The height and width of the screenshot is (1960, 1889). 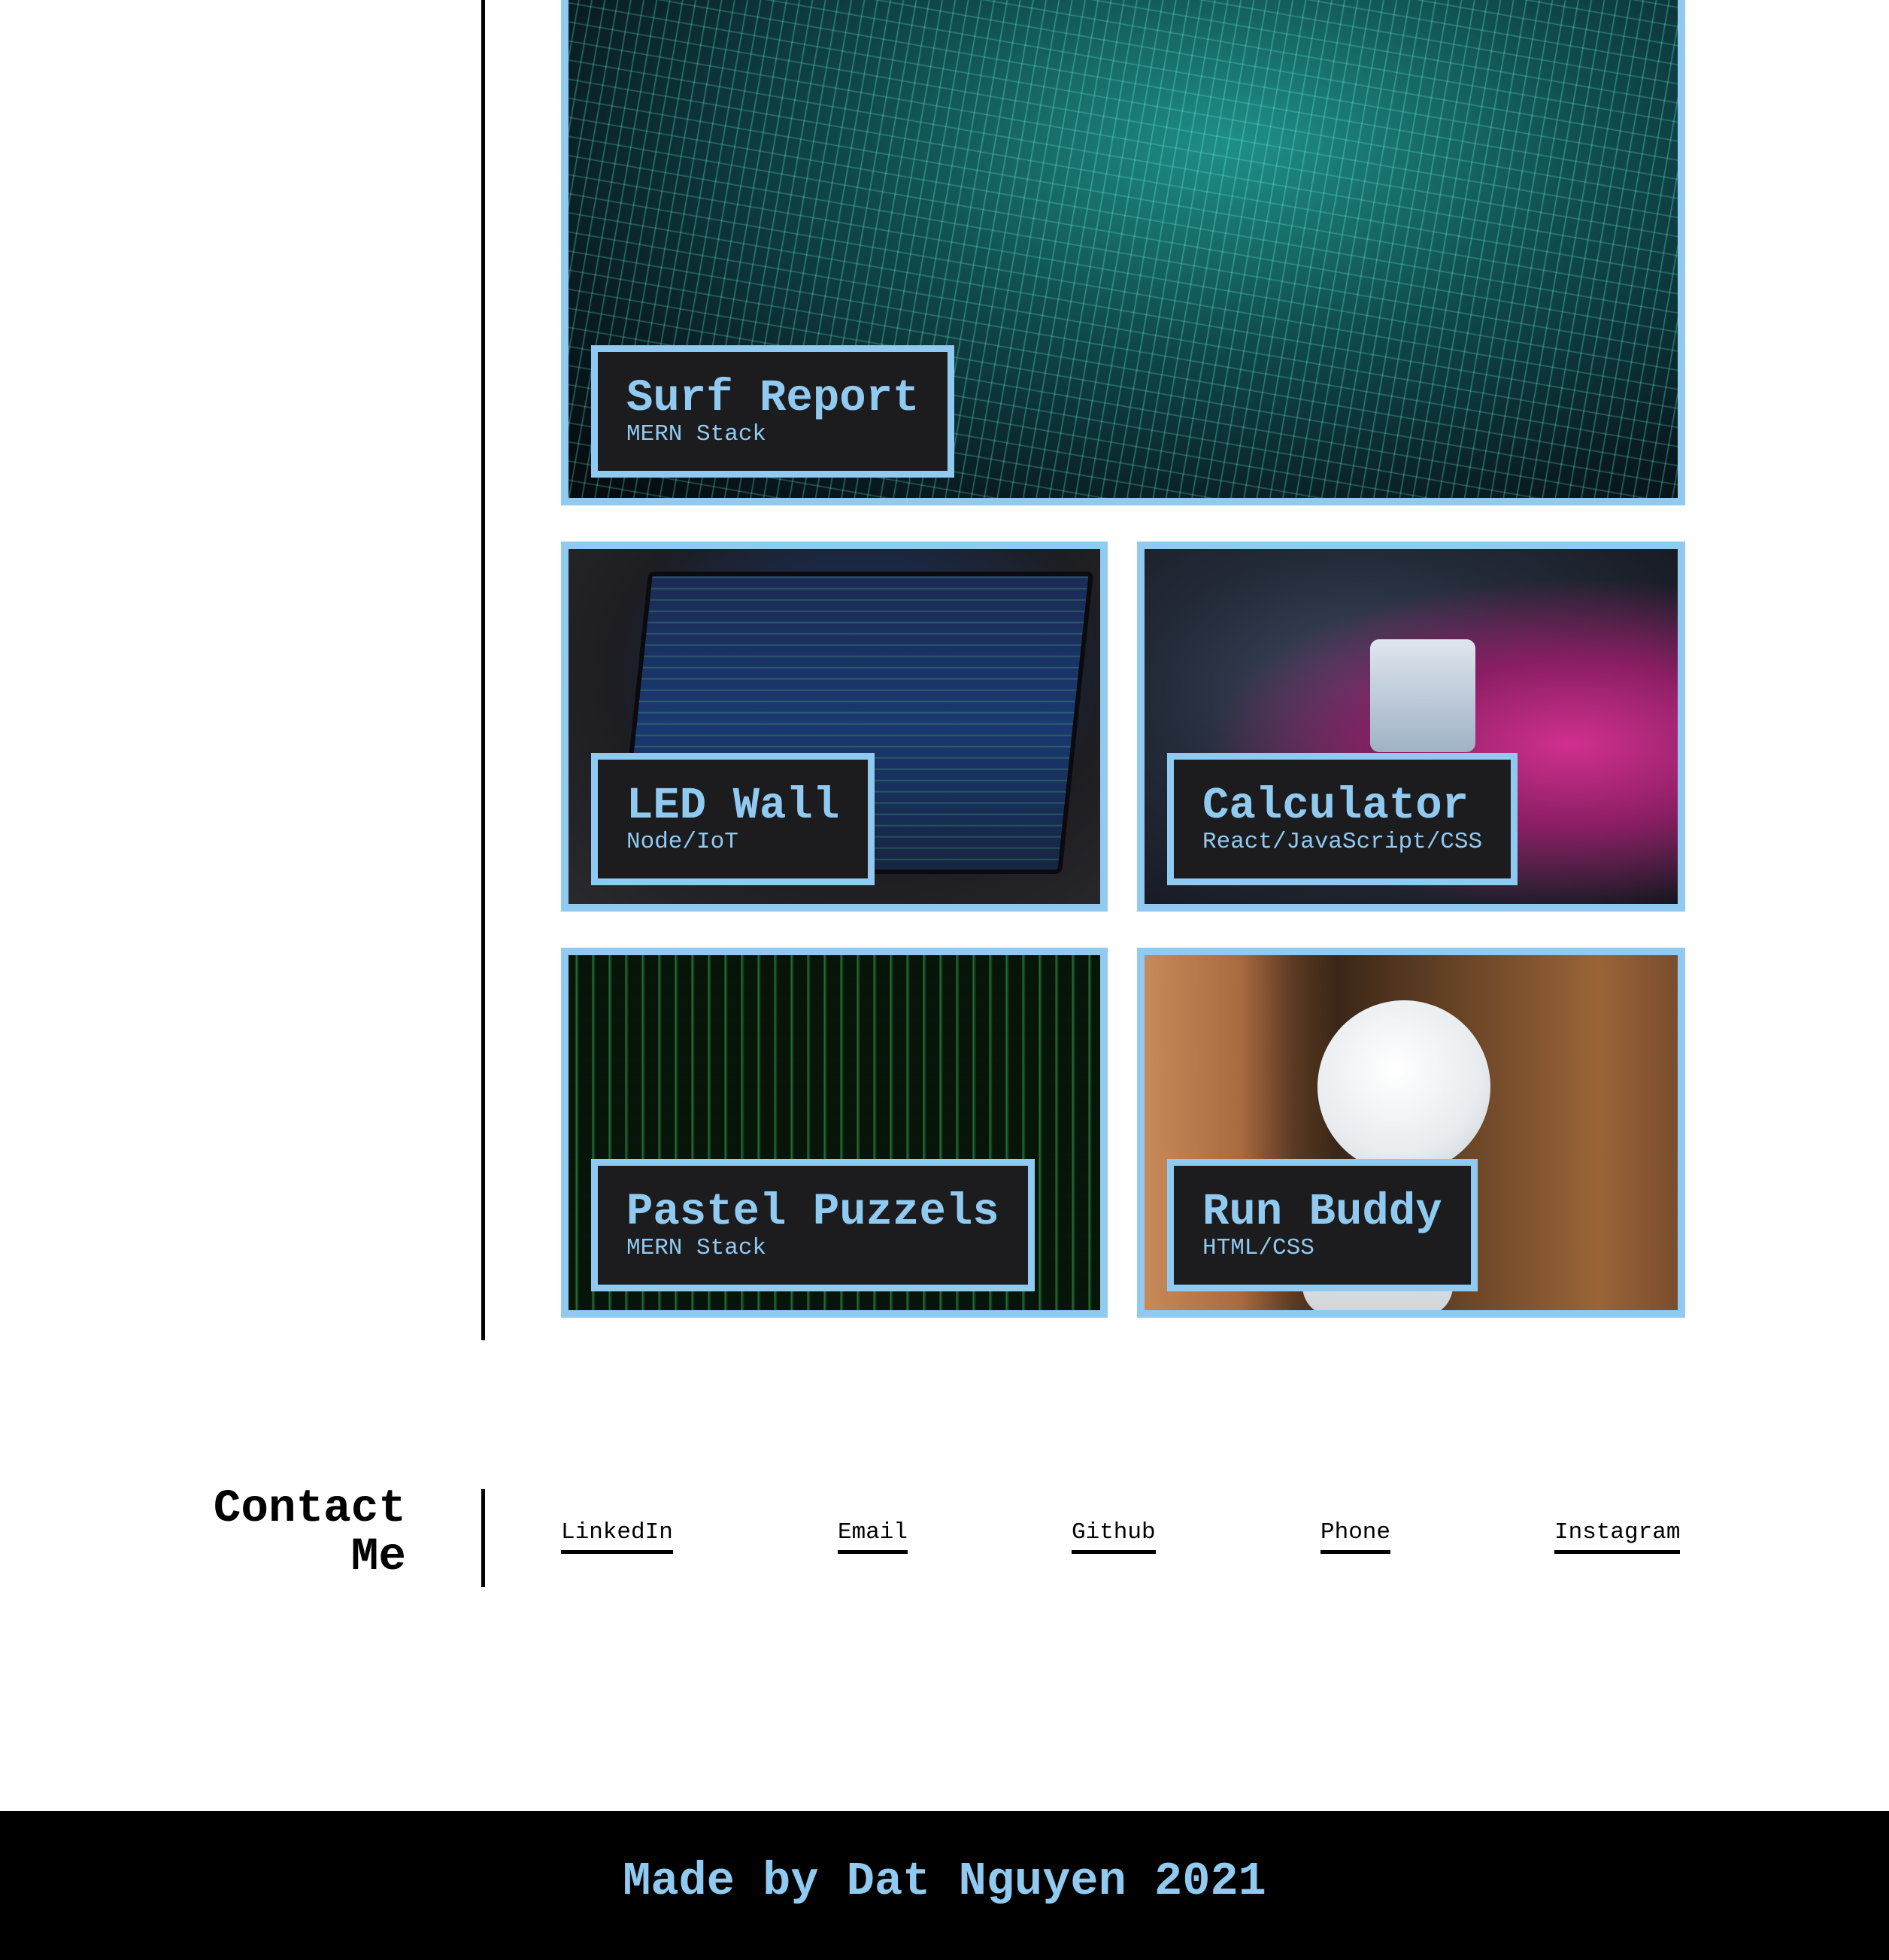 I want to click on contact-link-email: Email, so click(x=873, y=1536).